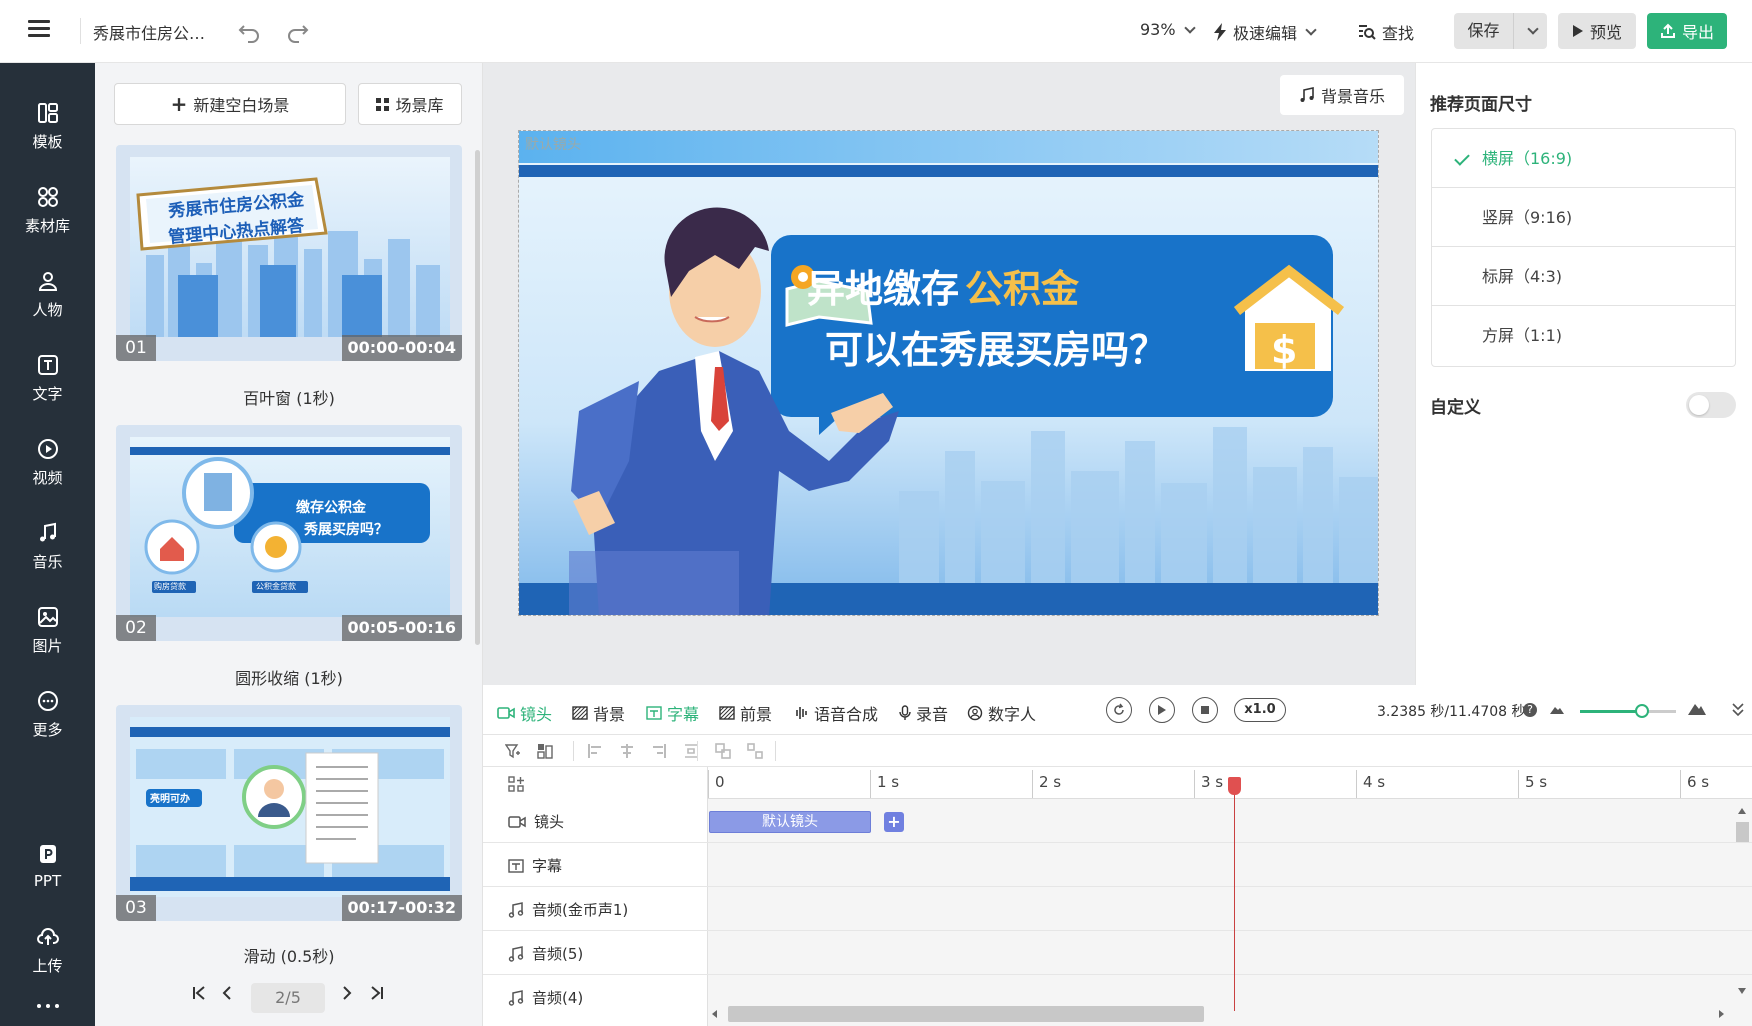  Describe the element at coordinates (745, 713) in the screenshot. I see `tab-foreground: 前景` at that location.